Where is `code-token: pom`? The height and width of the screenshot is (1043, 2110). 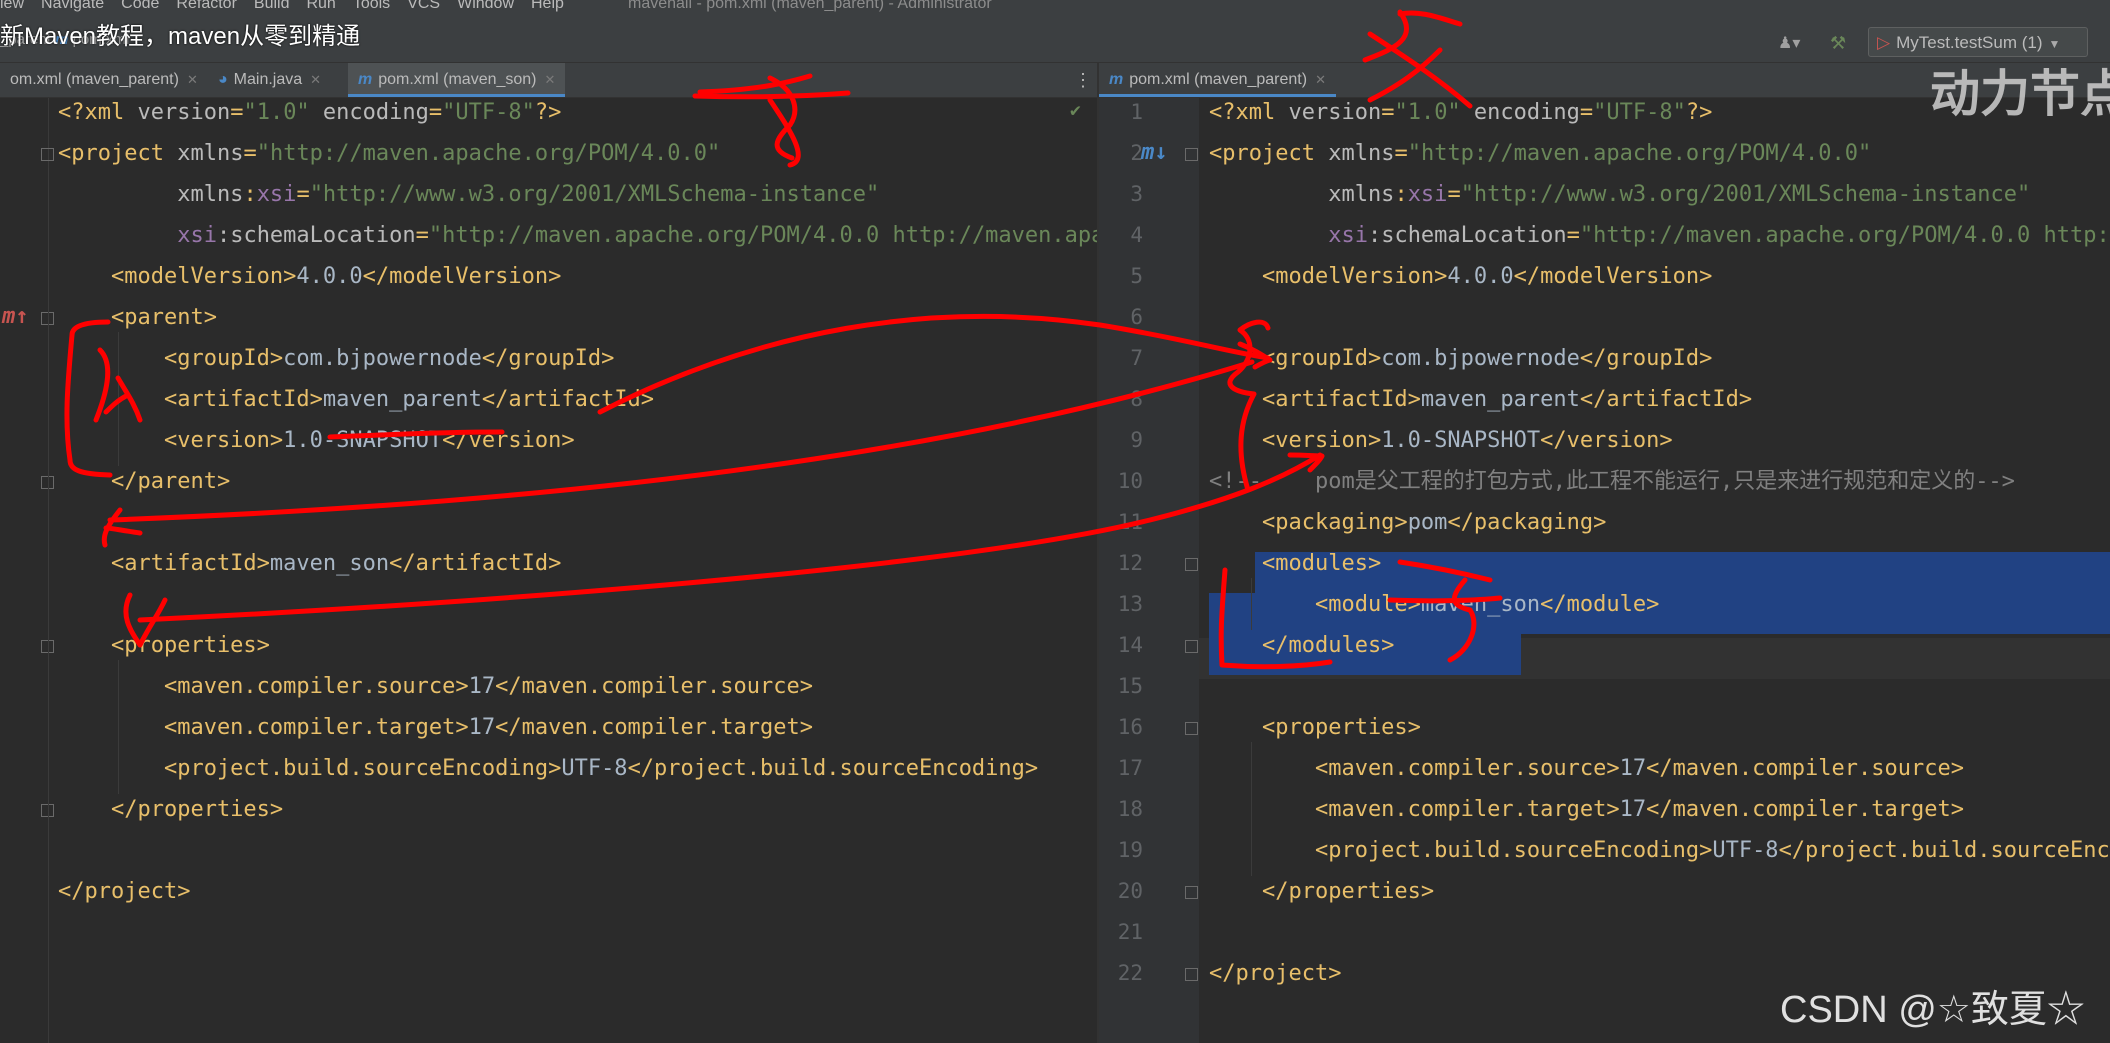 code-token: pom is located at coordinates (1427, 522).